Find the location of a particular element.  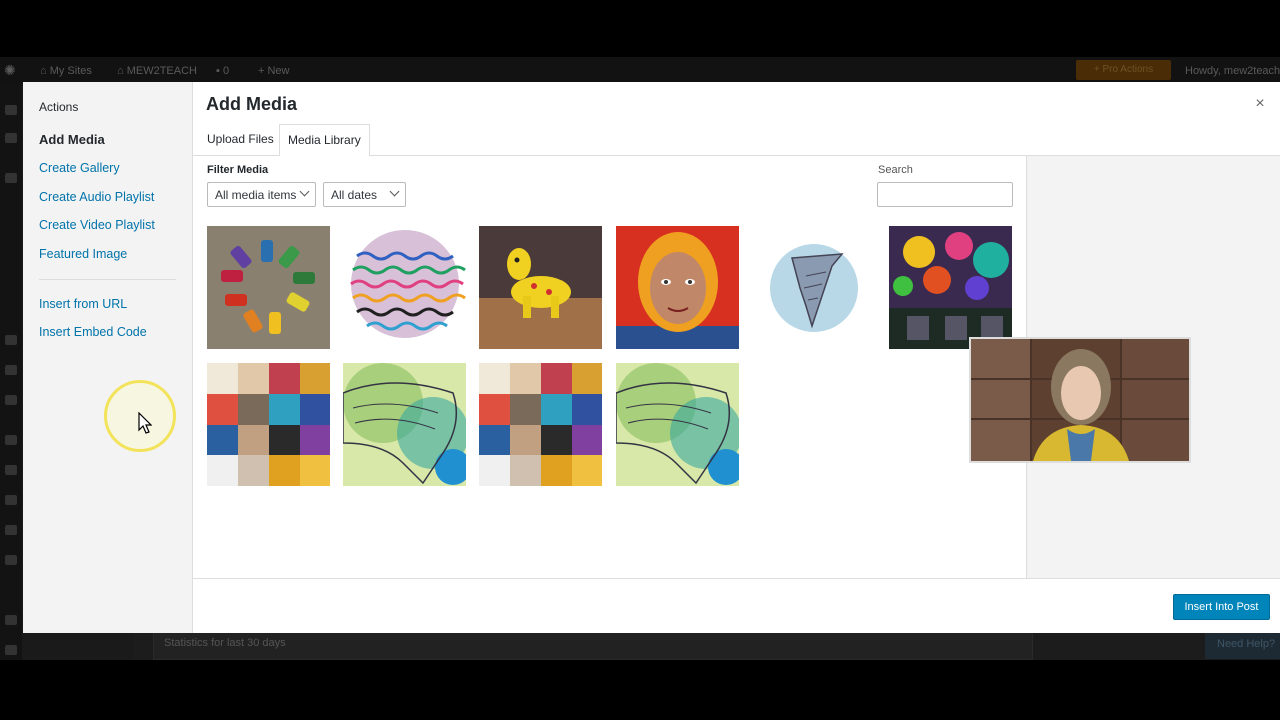

media-item-hammerhead-shark is located at coordinates (813, 287).